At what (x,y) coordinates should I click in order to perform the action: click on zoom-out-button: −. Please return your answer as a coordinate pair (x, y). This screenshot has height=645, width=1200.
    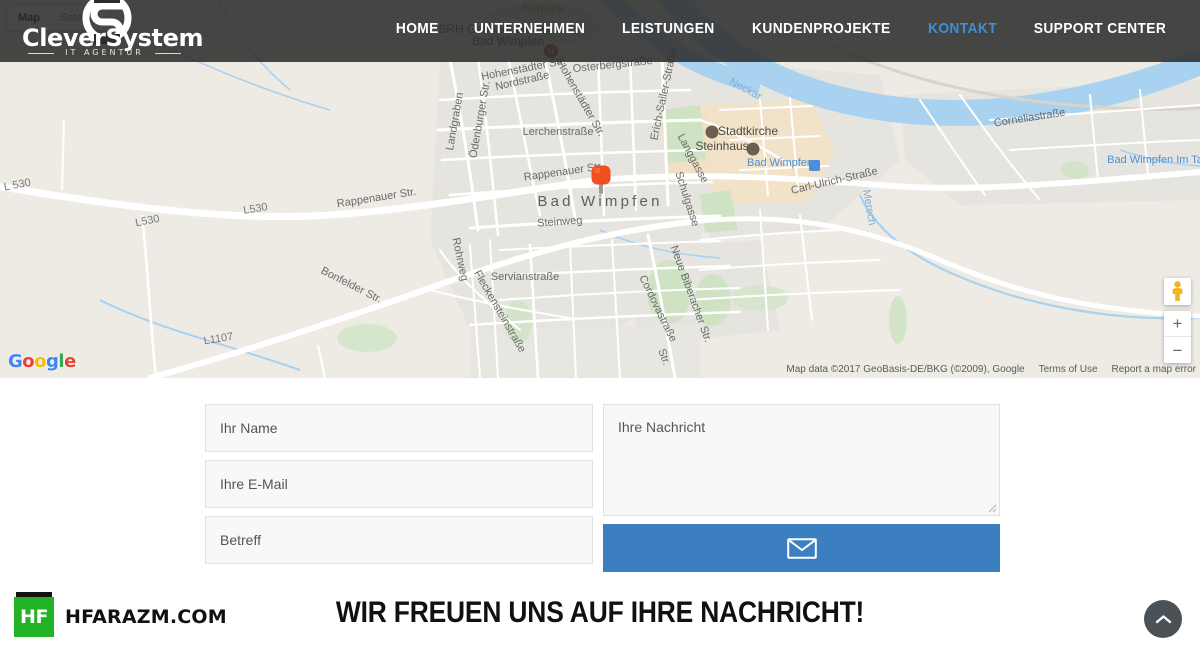
    Looking at the image, I should click on (1177, 350).